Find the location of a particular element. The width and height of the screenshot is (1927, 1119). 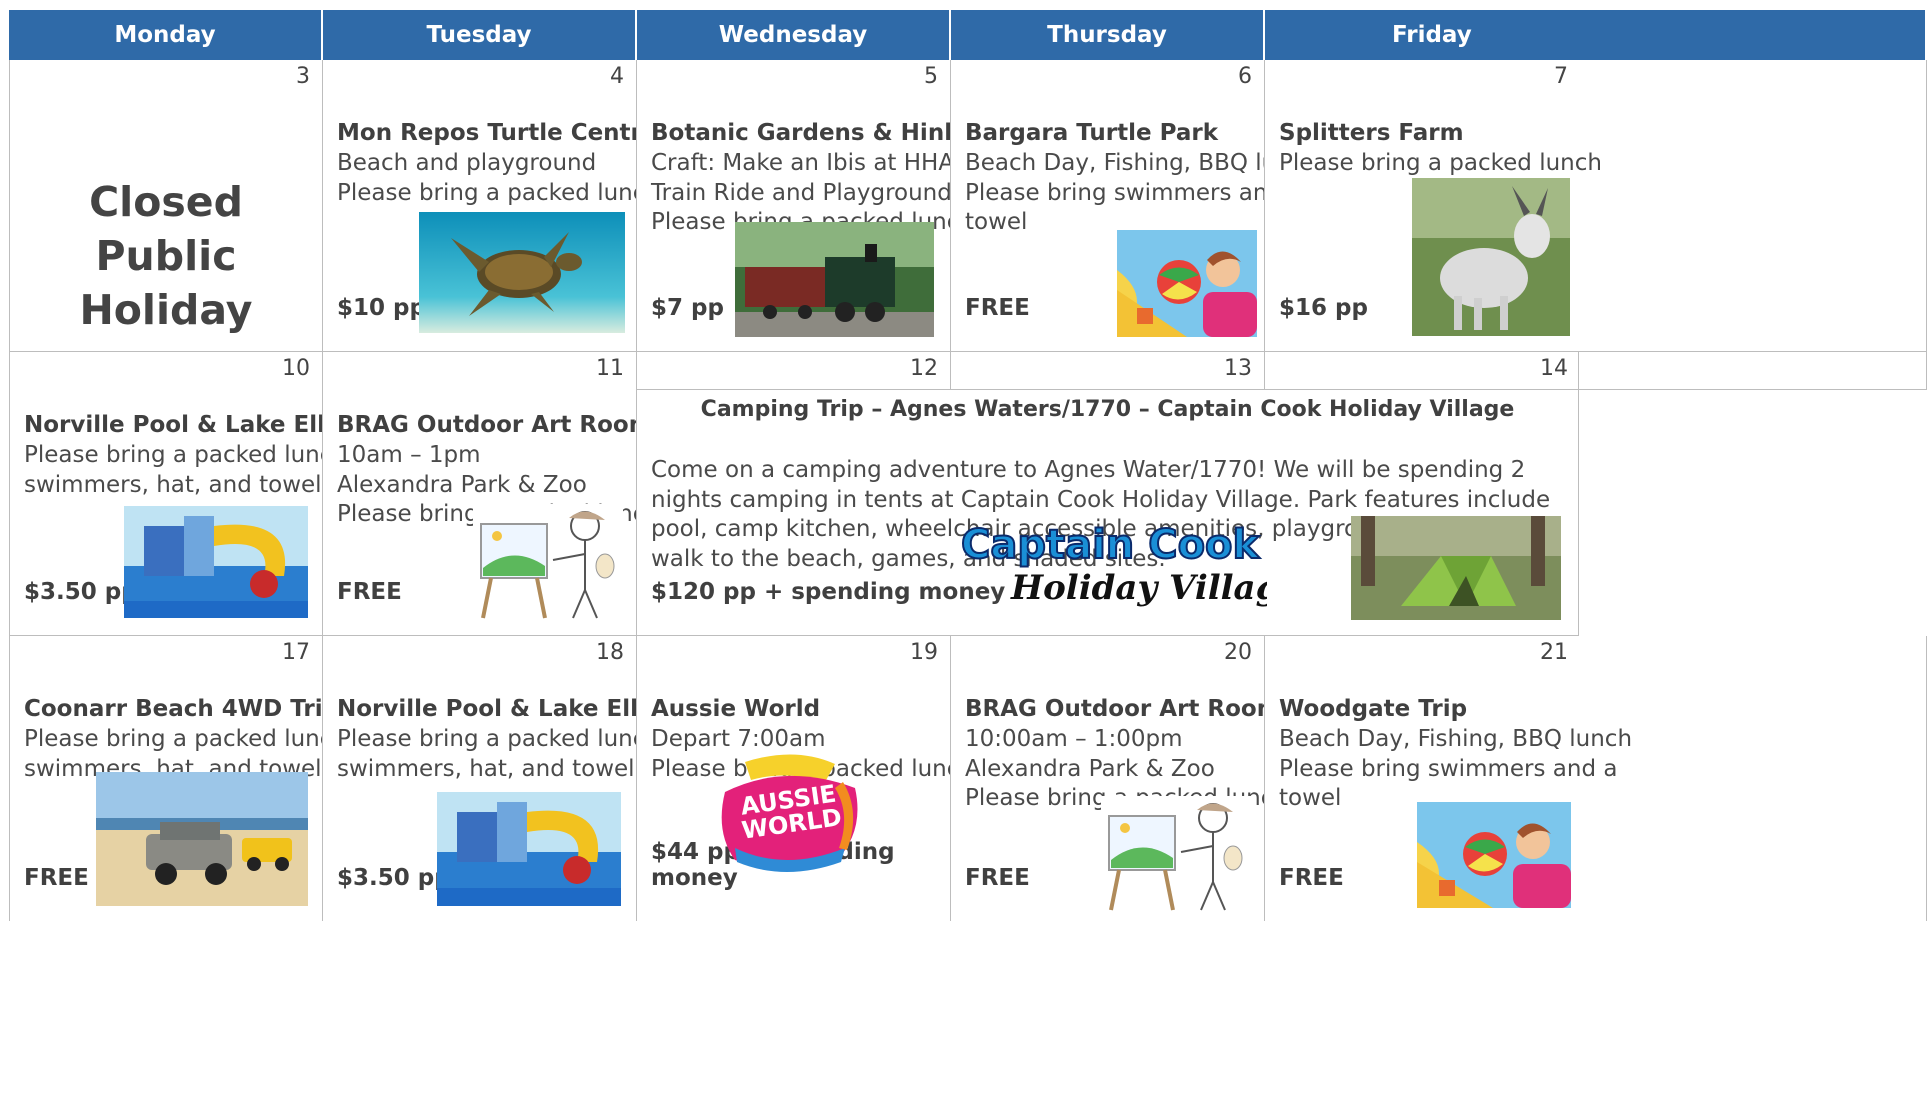

header-thursday: Thursday is located at coordinates (1108, 35).